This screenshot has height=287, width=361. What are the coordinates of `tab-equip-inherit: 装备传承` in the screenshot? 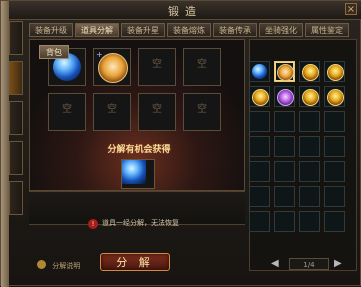 It's located at (235, 30).